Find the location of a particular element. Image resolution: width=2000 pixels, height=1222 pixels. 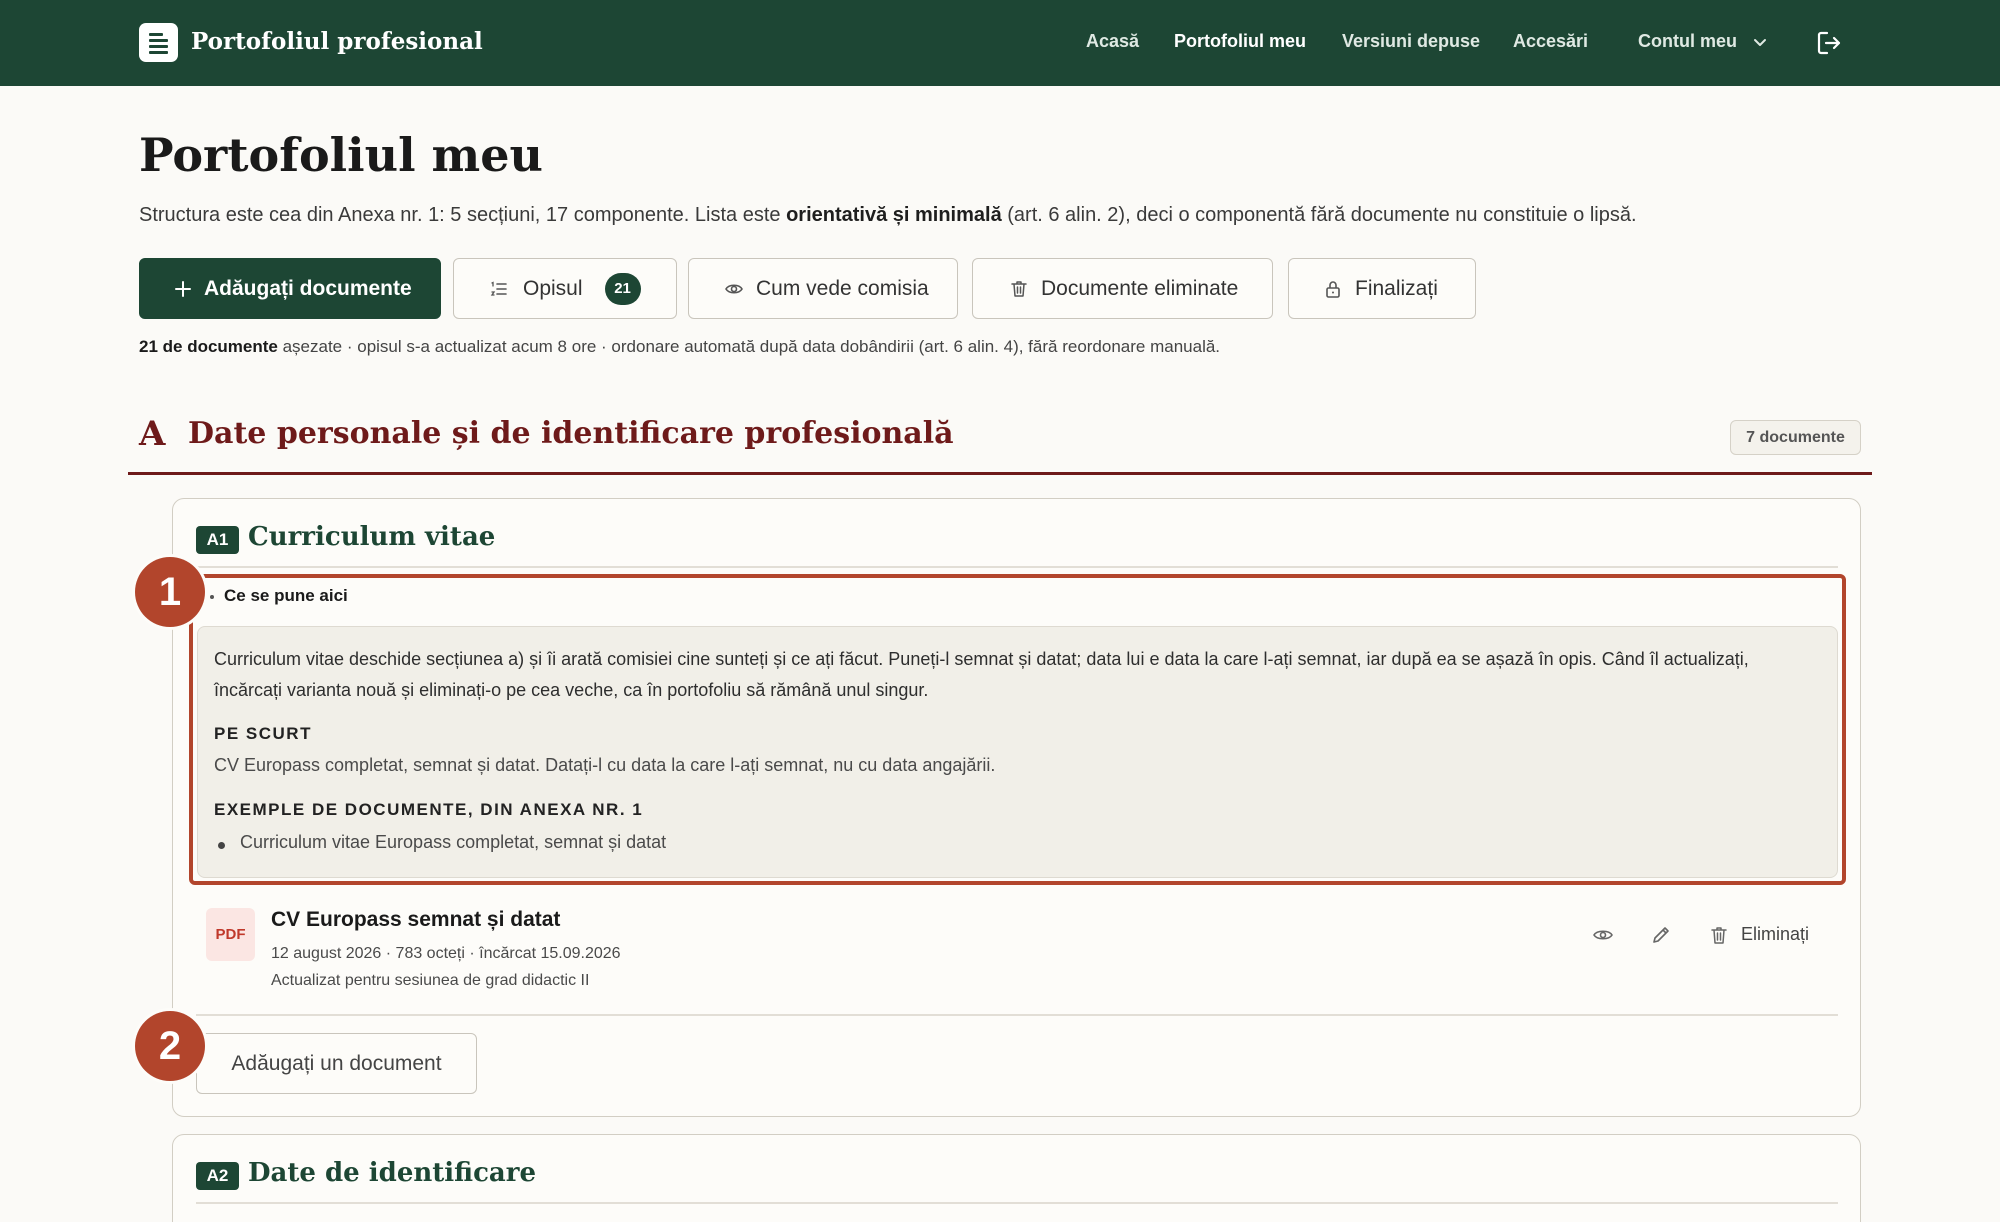

component-title: Curriculum vitae is located at coordinates (372, 537).